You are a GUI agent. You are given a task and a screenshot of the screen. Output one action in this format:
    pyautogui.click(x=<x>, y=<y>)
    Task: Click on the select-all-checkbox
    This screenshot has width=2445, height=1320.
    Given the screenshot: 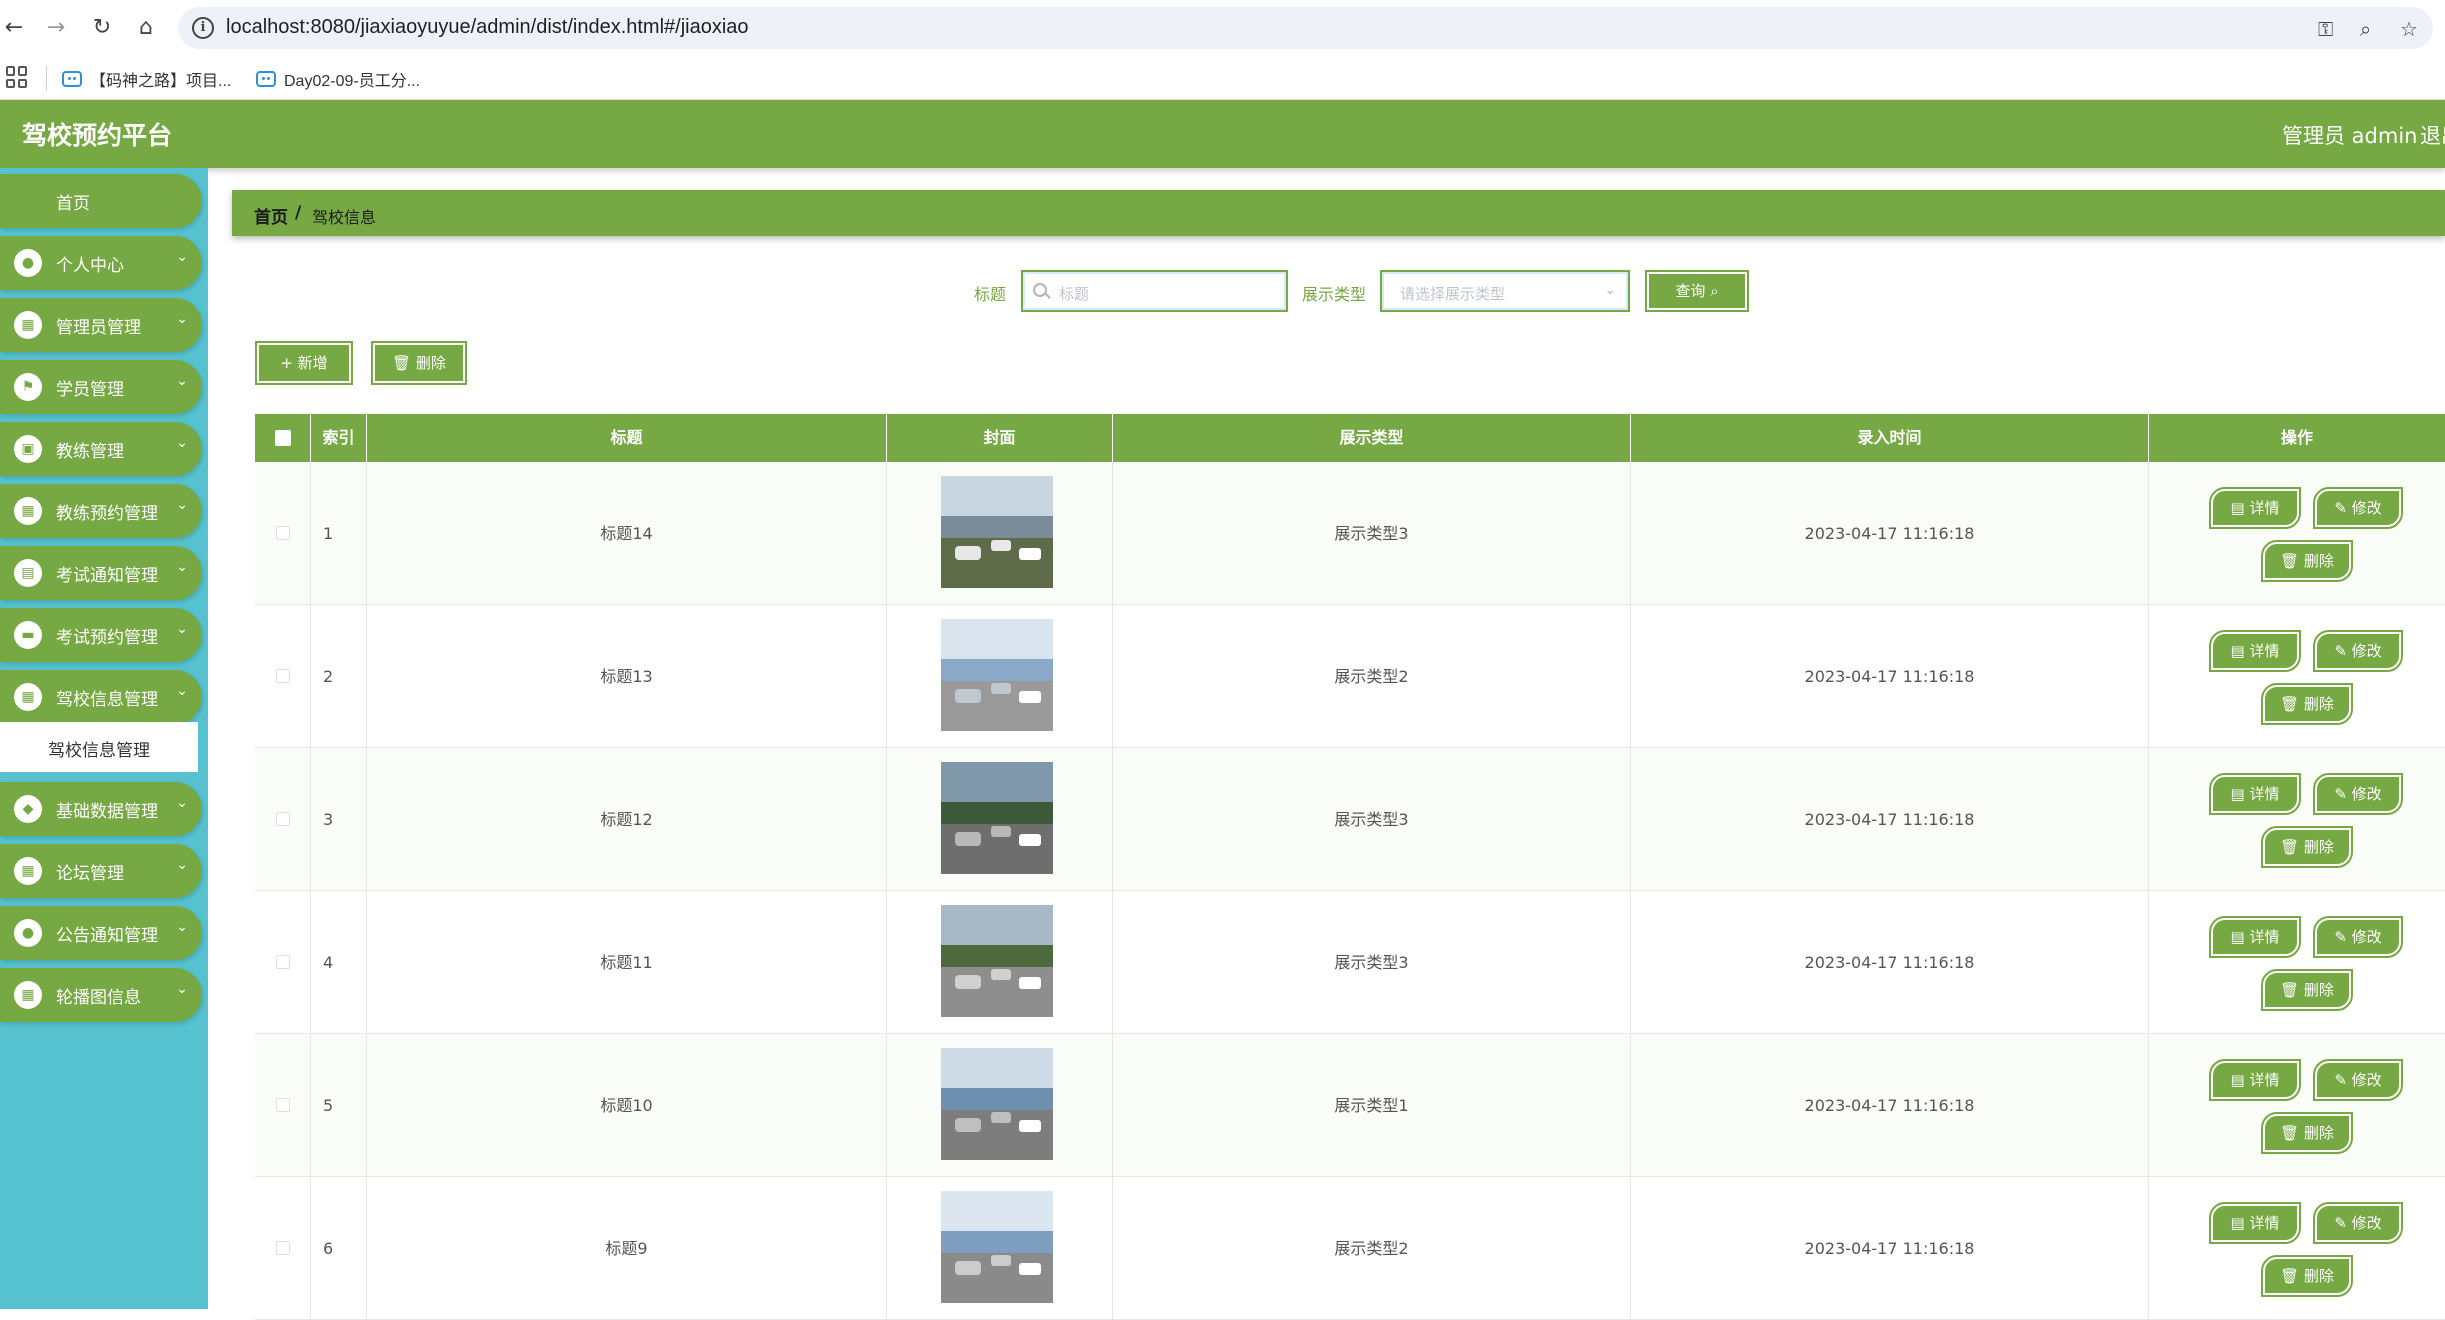 What is the action you would take?
    pyautogui.click(x=283, y=438)
    